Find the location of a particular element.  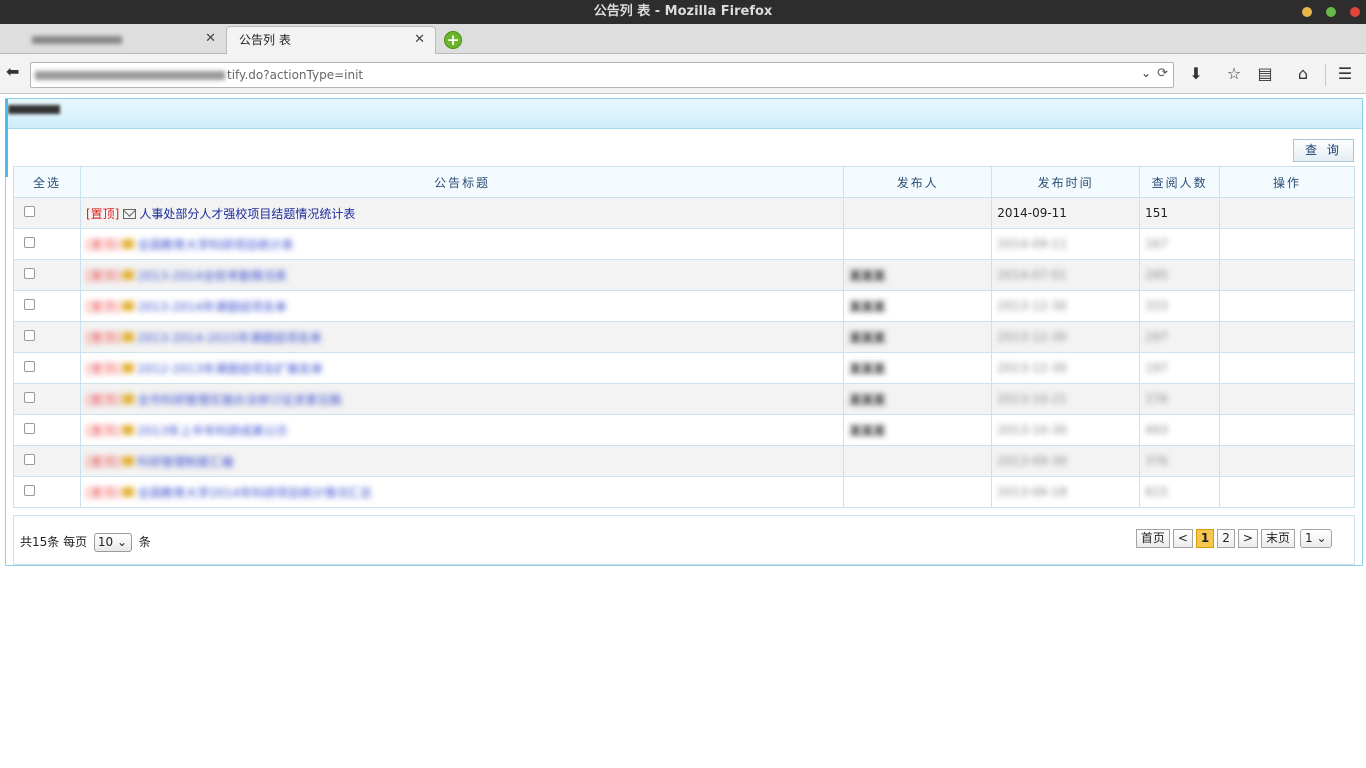

row-title-cell: [置顶] 全市科研管理实施办法修订征求意见稿 is located at coordinates (462, 399).